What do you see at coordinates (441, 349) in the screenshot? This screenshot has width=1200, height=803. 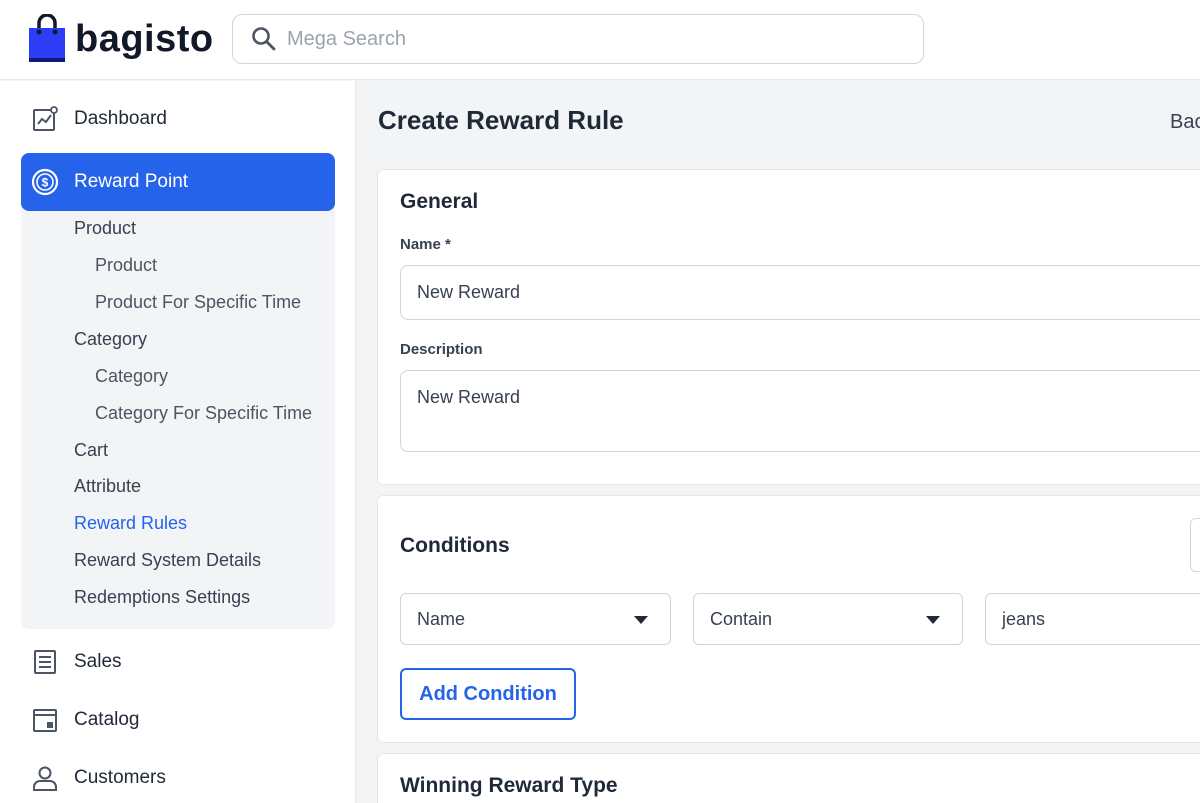 I see `description-label: Description` at bounding box center [441, 349].